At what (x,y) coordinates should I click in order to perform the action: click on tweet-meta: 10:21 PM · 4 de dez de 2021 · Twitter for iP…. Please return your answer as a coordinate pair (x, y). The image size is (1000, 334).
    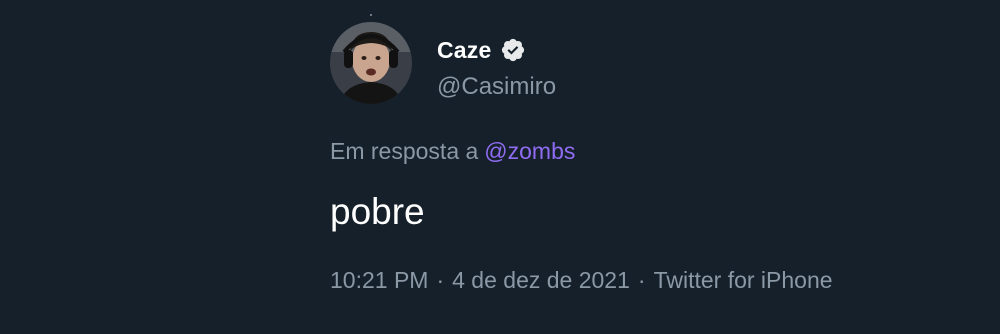
    Looking at the image, I should click on (650, 280).